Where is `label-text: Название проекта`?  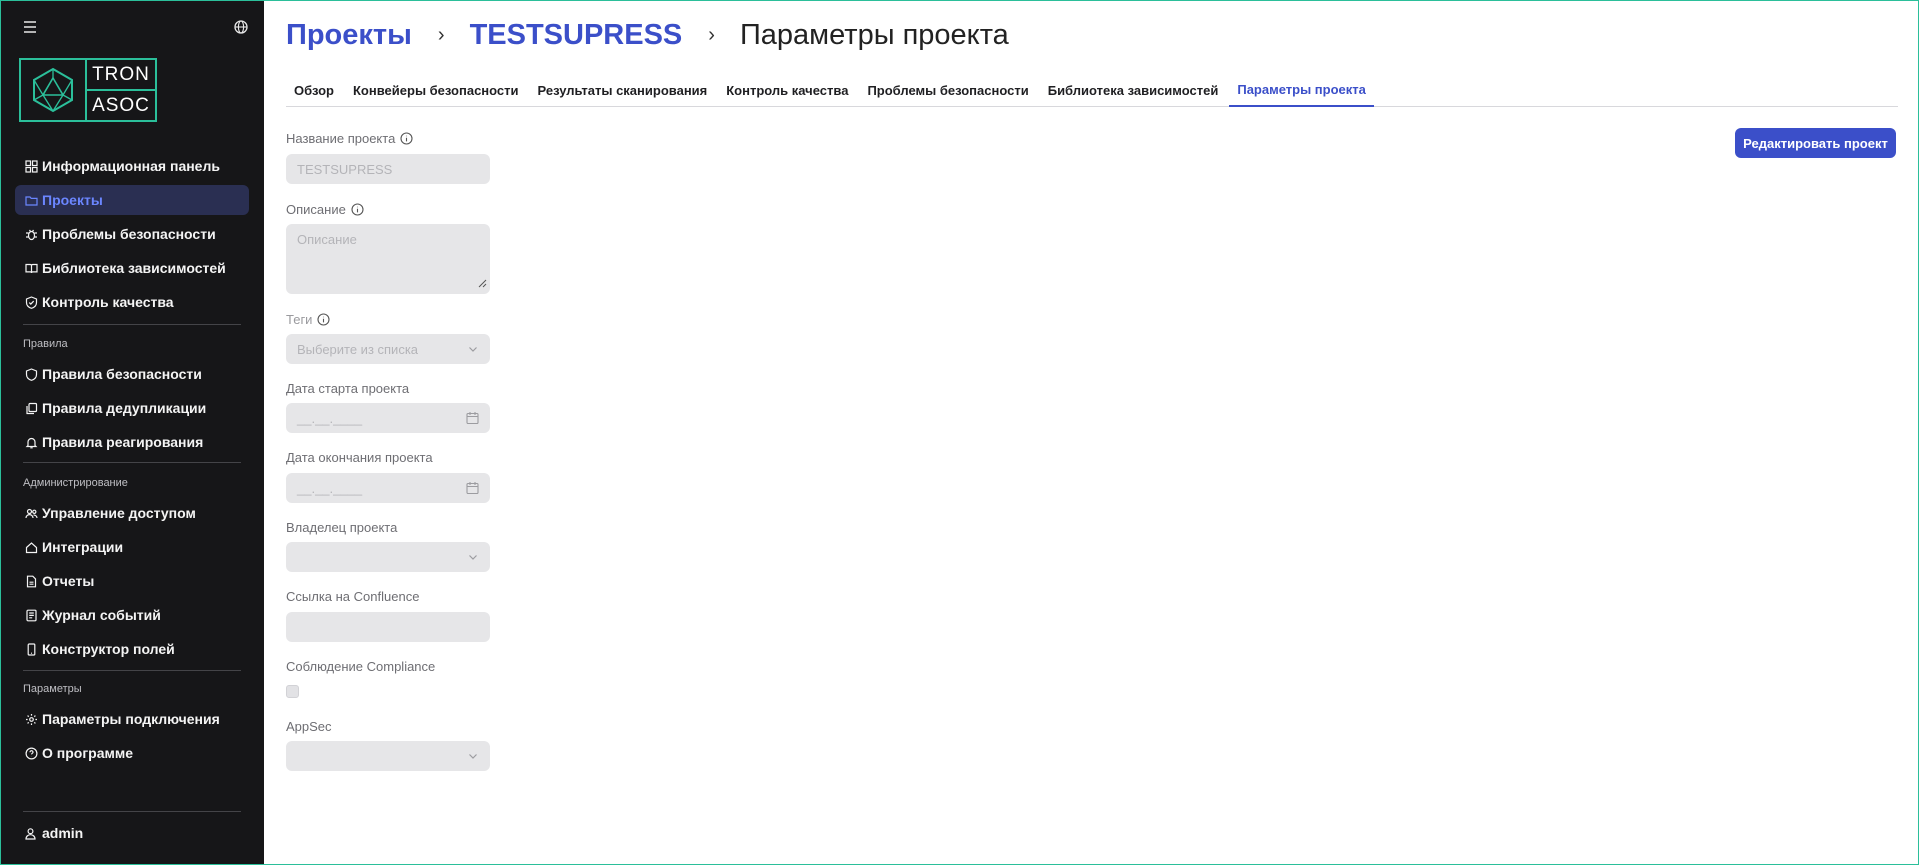 label-text: Название проекта is located at coordinates (341, 138).